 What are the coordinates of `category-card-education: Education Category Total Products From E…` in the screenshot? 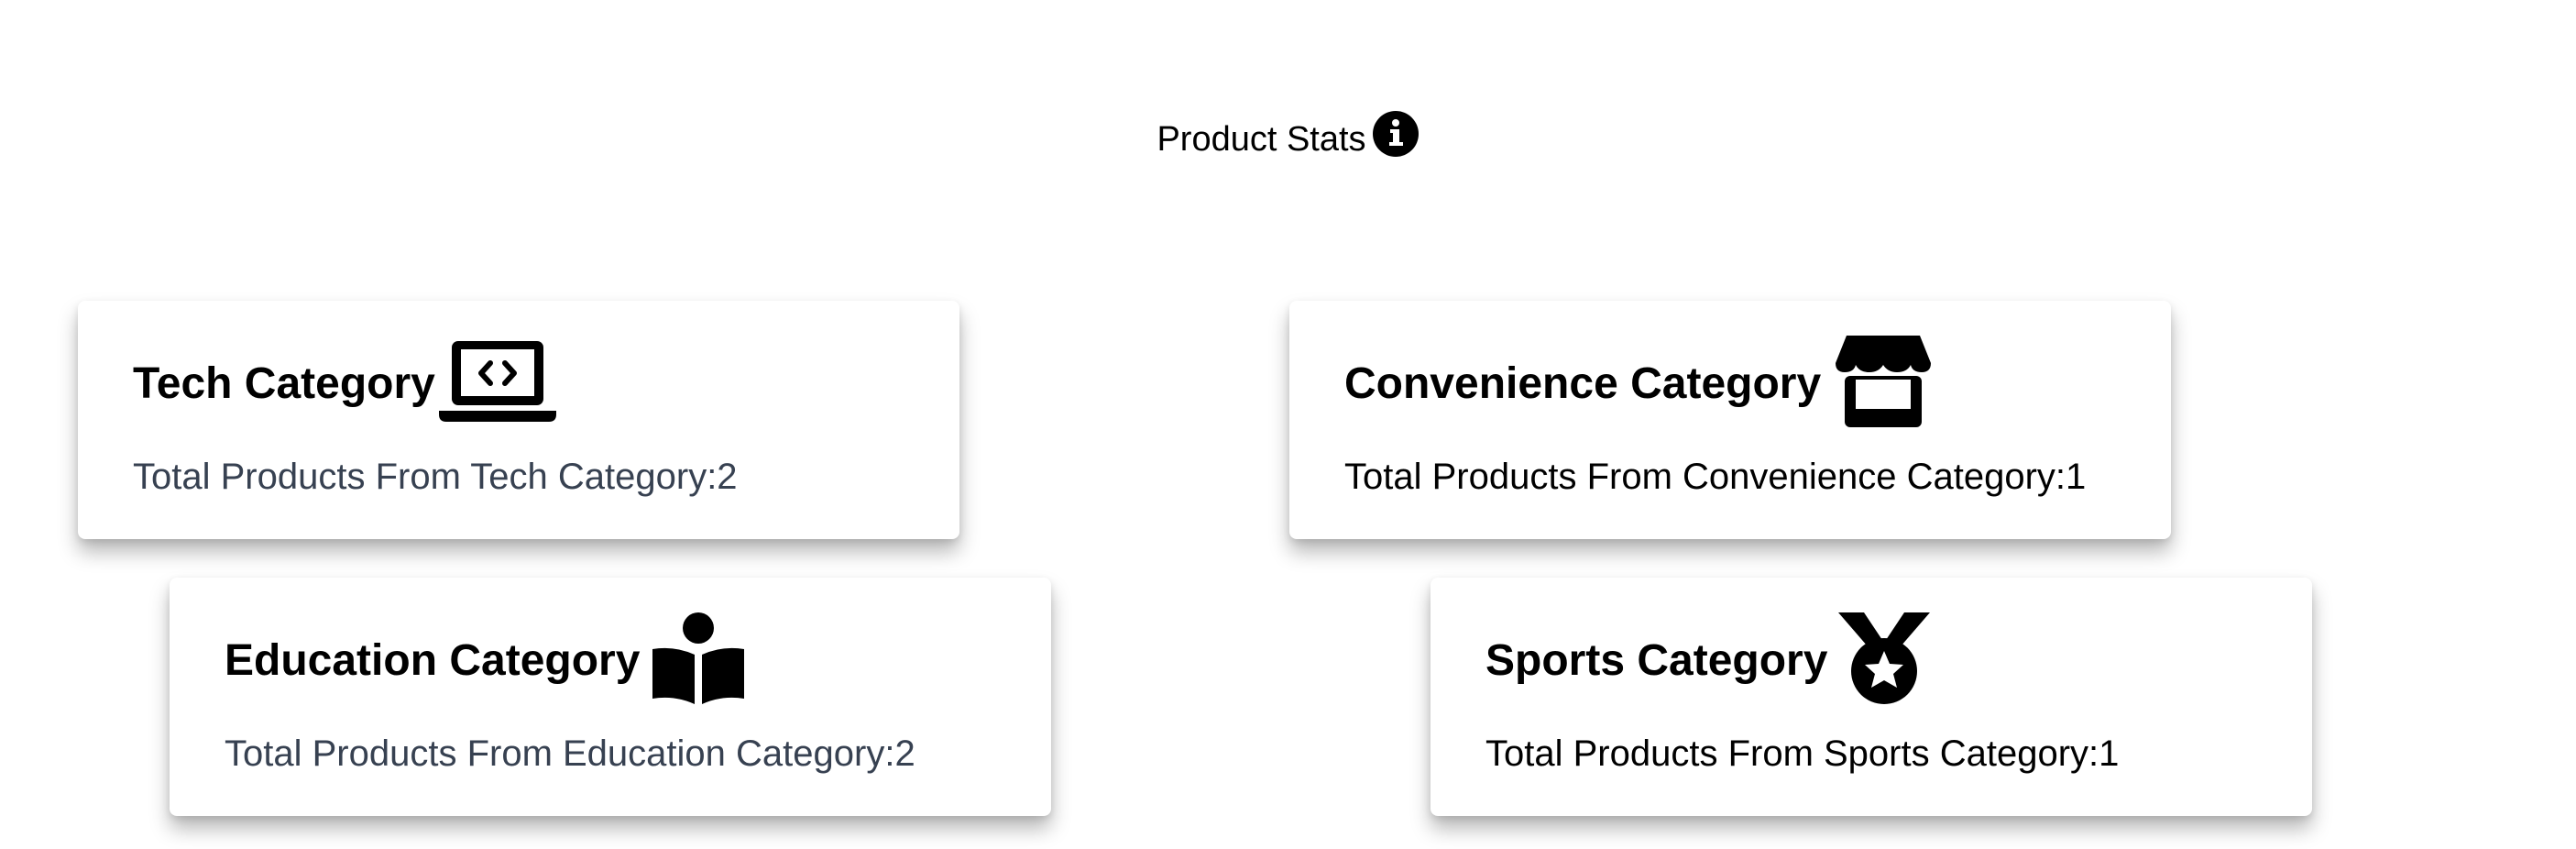 It's located at (610, 697).